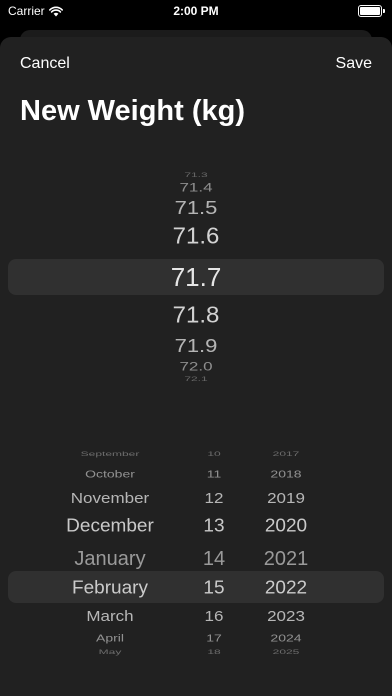 The width and height of the screenshot is (392, 696). What do you see at coordinates (214, 454) in the screenshot?
I see `day-option: 10` at bounding box center [214, 454].